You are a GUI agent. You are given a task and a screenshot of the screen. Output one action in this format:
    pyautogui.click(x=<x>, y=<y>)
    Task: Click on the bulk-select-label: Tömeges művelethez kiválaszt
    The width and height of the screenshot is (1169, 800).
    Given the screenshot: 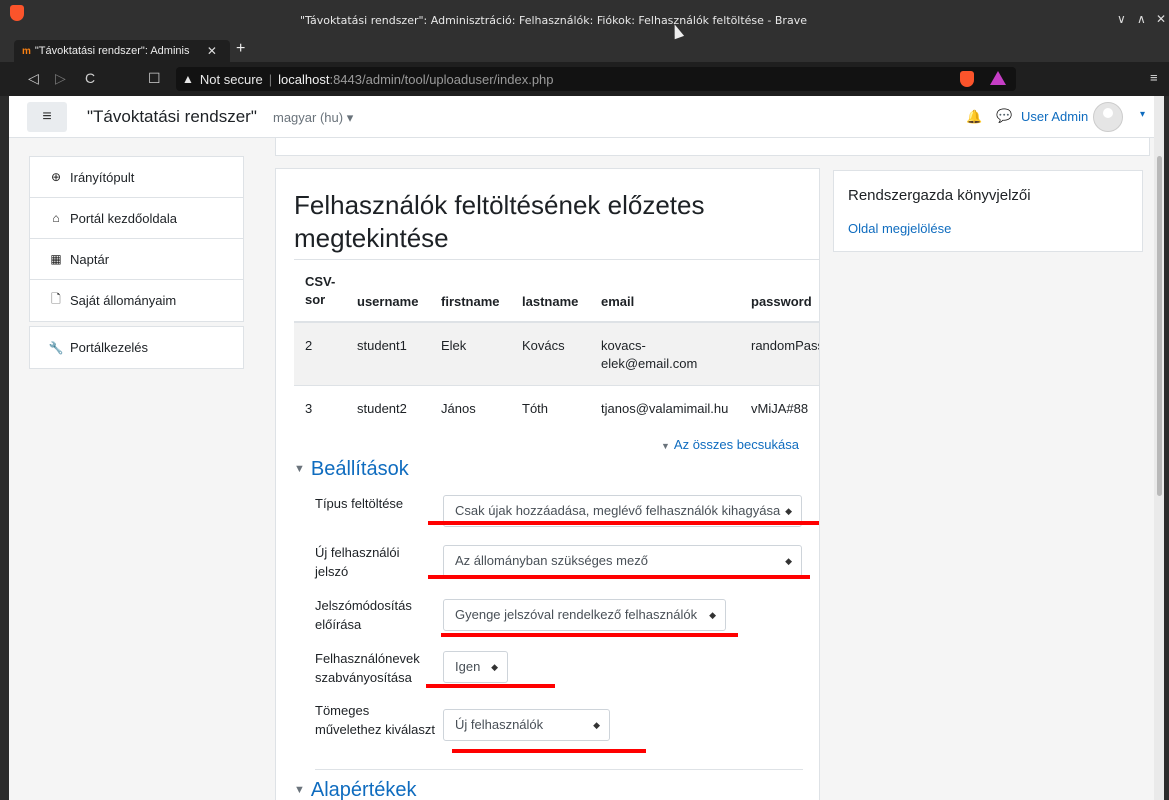 What is the action you would take?
    pyautogui.click(x=375, y=720)
    